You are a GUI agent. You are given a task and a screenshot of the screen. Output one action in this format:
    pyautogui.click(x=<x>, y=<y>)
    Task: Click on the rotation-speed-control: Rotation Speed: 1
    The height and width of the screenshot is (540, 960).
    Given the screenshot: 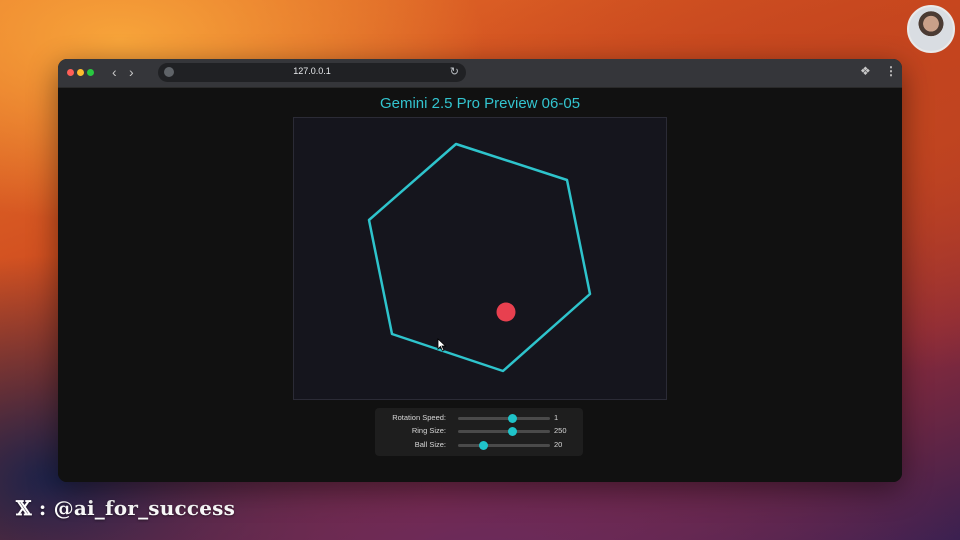 What is the action you would take?
    pyautogui.click(x=479, y=418)
    